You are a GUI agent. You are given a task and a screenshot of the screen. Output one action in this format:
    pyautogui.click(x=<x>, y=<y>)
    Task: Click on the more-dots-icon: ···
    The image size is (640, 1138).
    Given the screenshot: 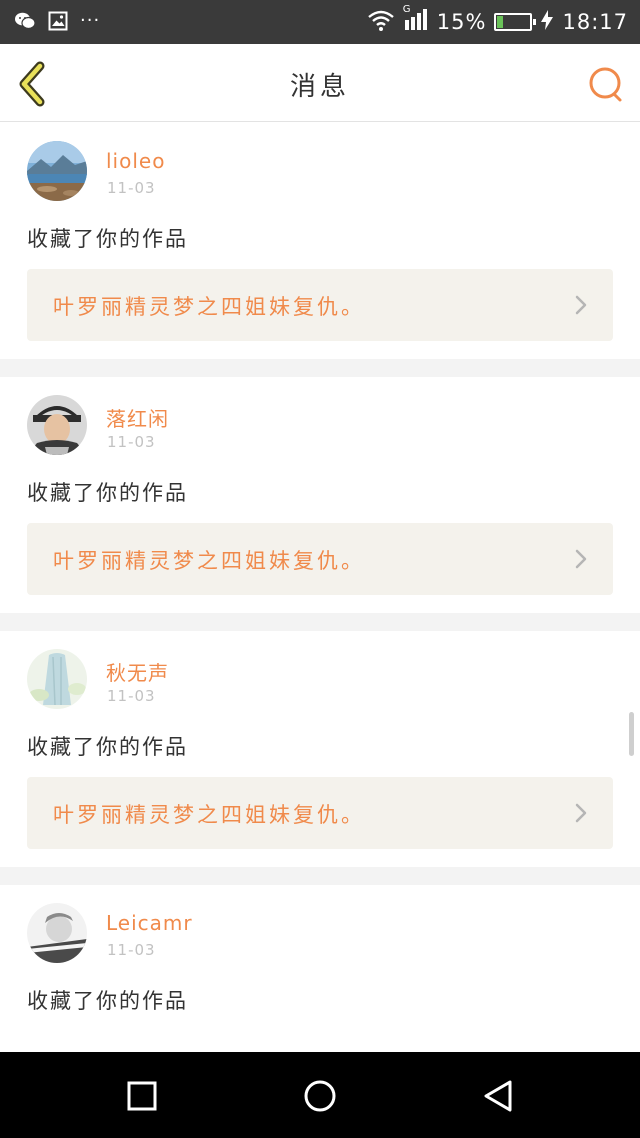 What is the action you would take?
    pyautogui.click(x=90, y=20)
    